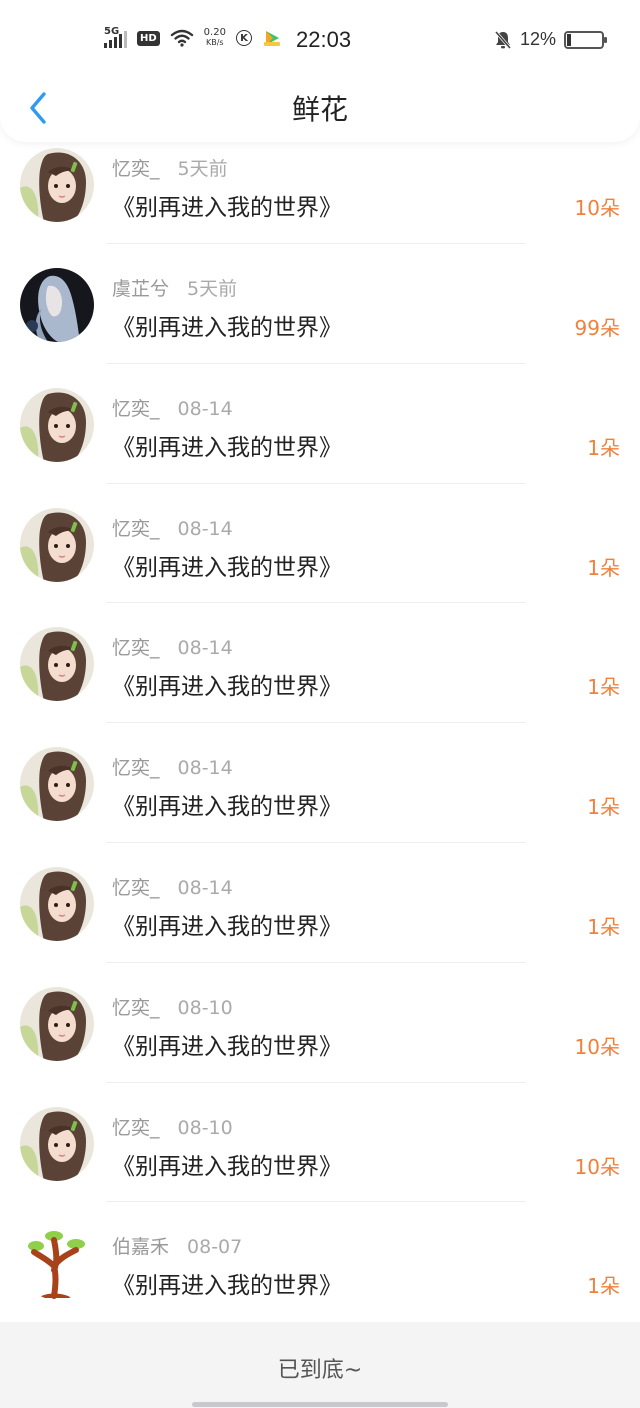  I want to click on battery-percent: 12%, so click(537, 39).